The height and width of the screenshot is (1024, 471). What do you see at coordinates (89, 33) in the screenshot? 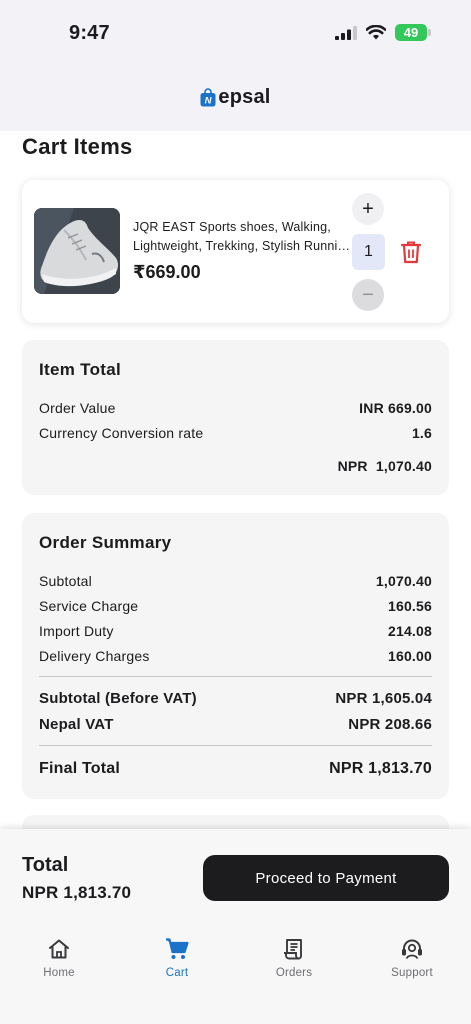
I see `status-time: 9:47` at bounding box center [89, 33].